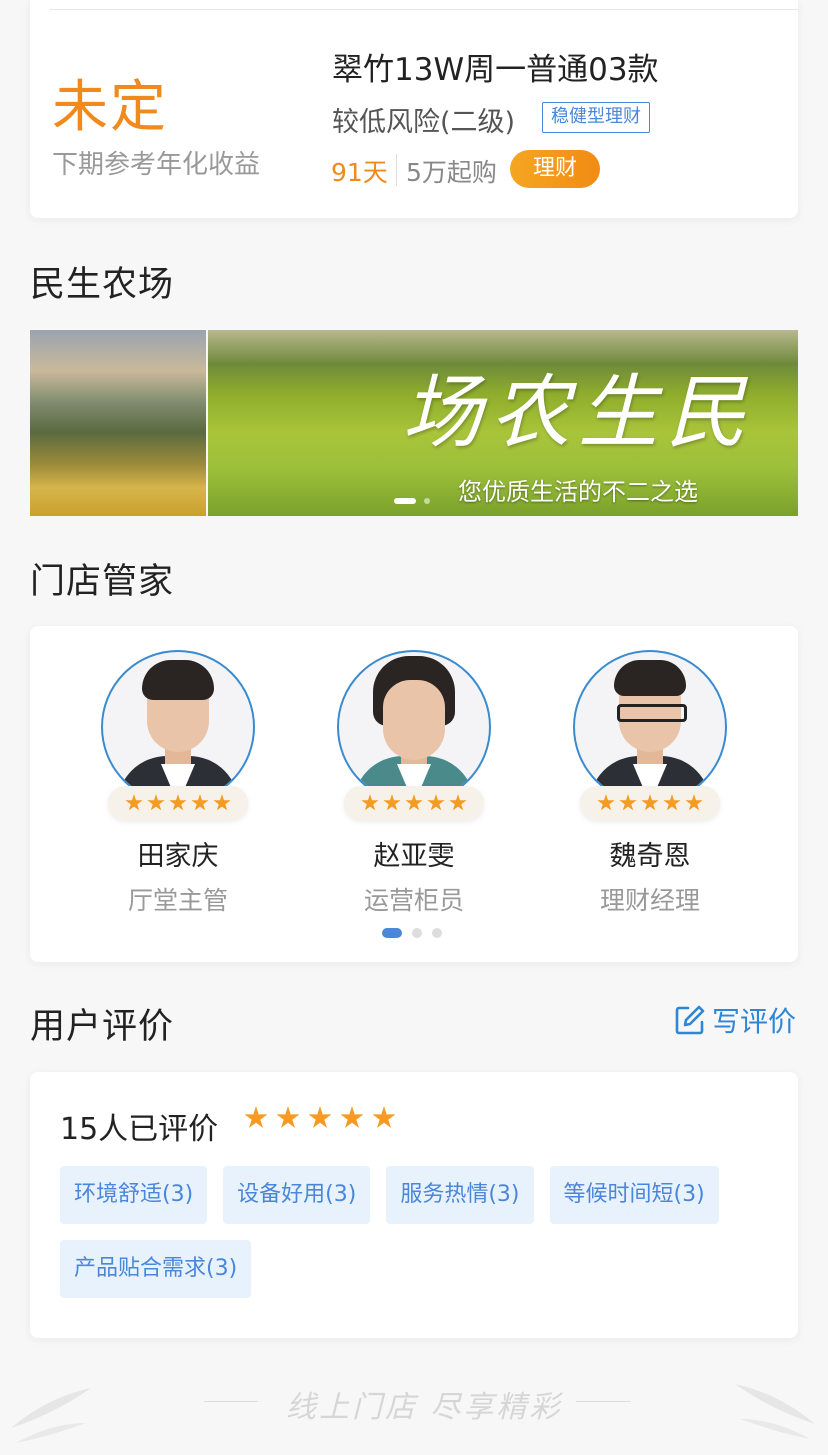  What do you see at coordinates (460, 1195) in the screenshot?
I see `review-tag: 服务热情(3)` at bounding box center [460, 1195].